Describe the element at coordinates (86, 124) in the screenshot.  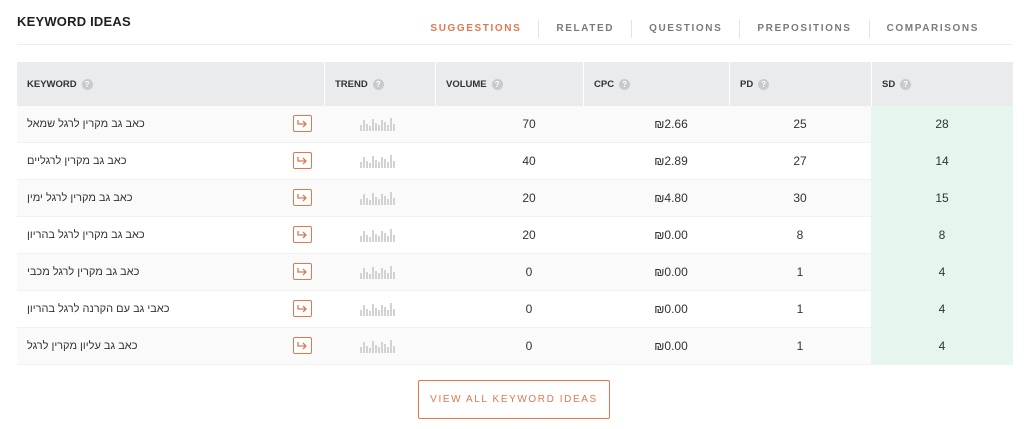
I see `keyword-text: כאב גב מקרין לרגל שמאל` at that location.